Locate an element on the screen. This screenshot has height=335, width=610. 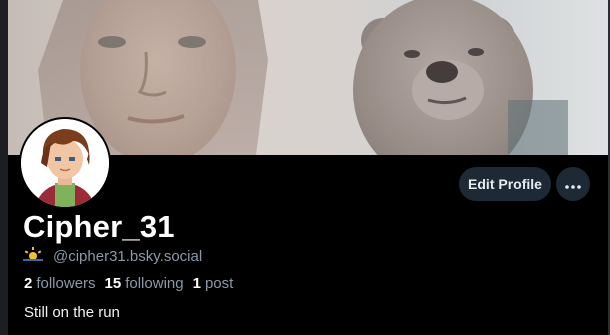
handle-row: @cipher31.bsky.social is located at coordinates (112, 256).